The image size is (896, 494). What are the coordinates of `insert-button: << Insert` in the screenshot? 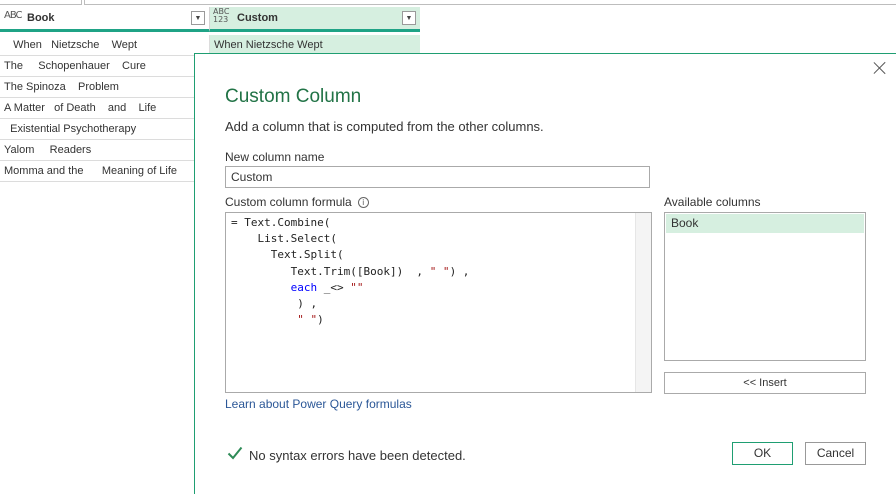 It's located at (765, 383).